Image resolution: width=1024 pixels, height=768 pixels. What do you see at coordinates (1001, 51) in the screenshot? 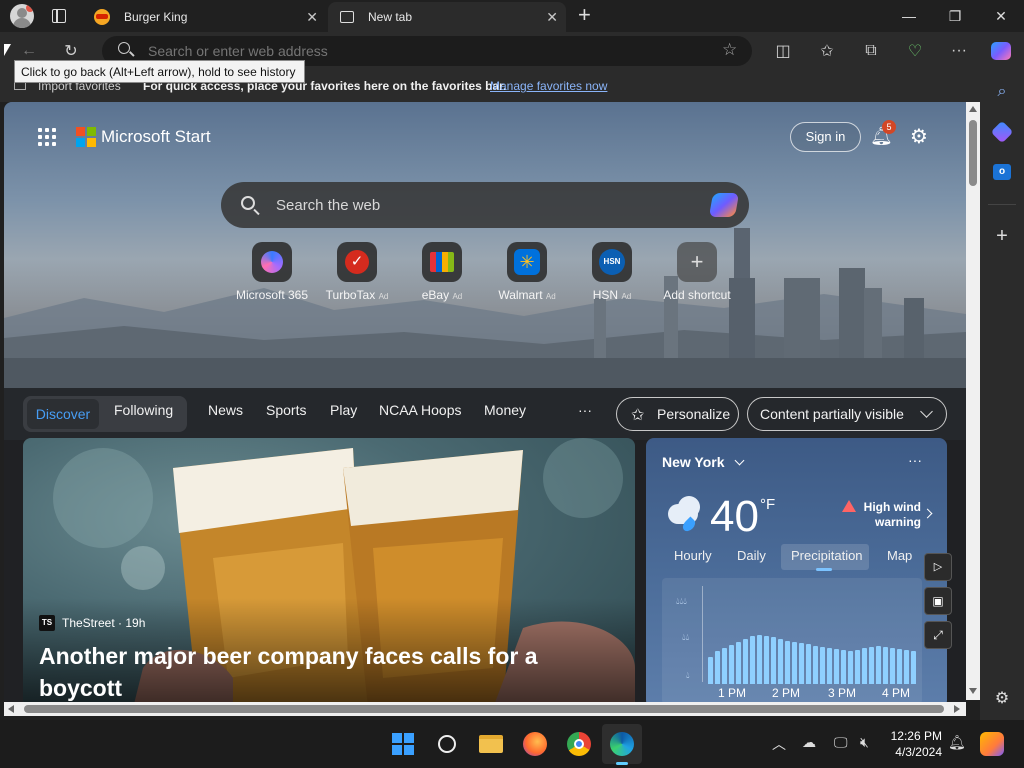
I see `copilot-button` at bounding box center [1001, 51].